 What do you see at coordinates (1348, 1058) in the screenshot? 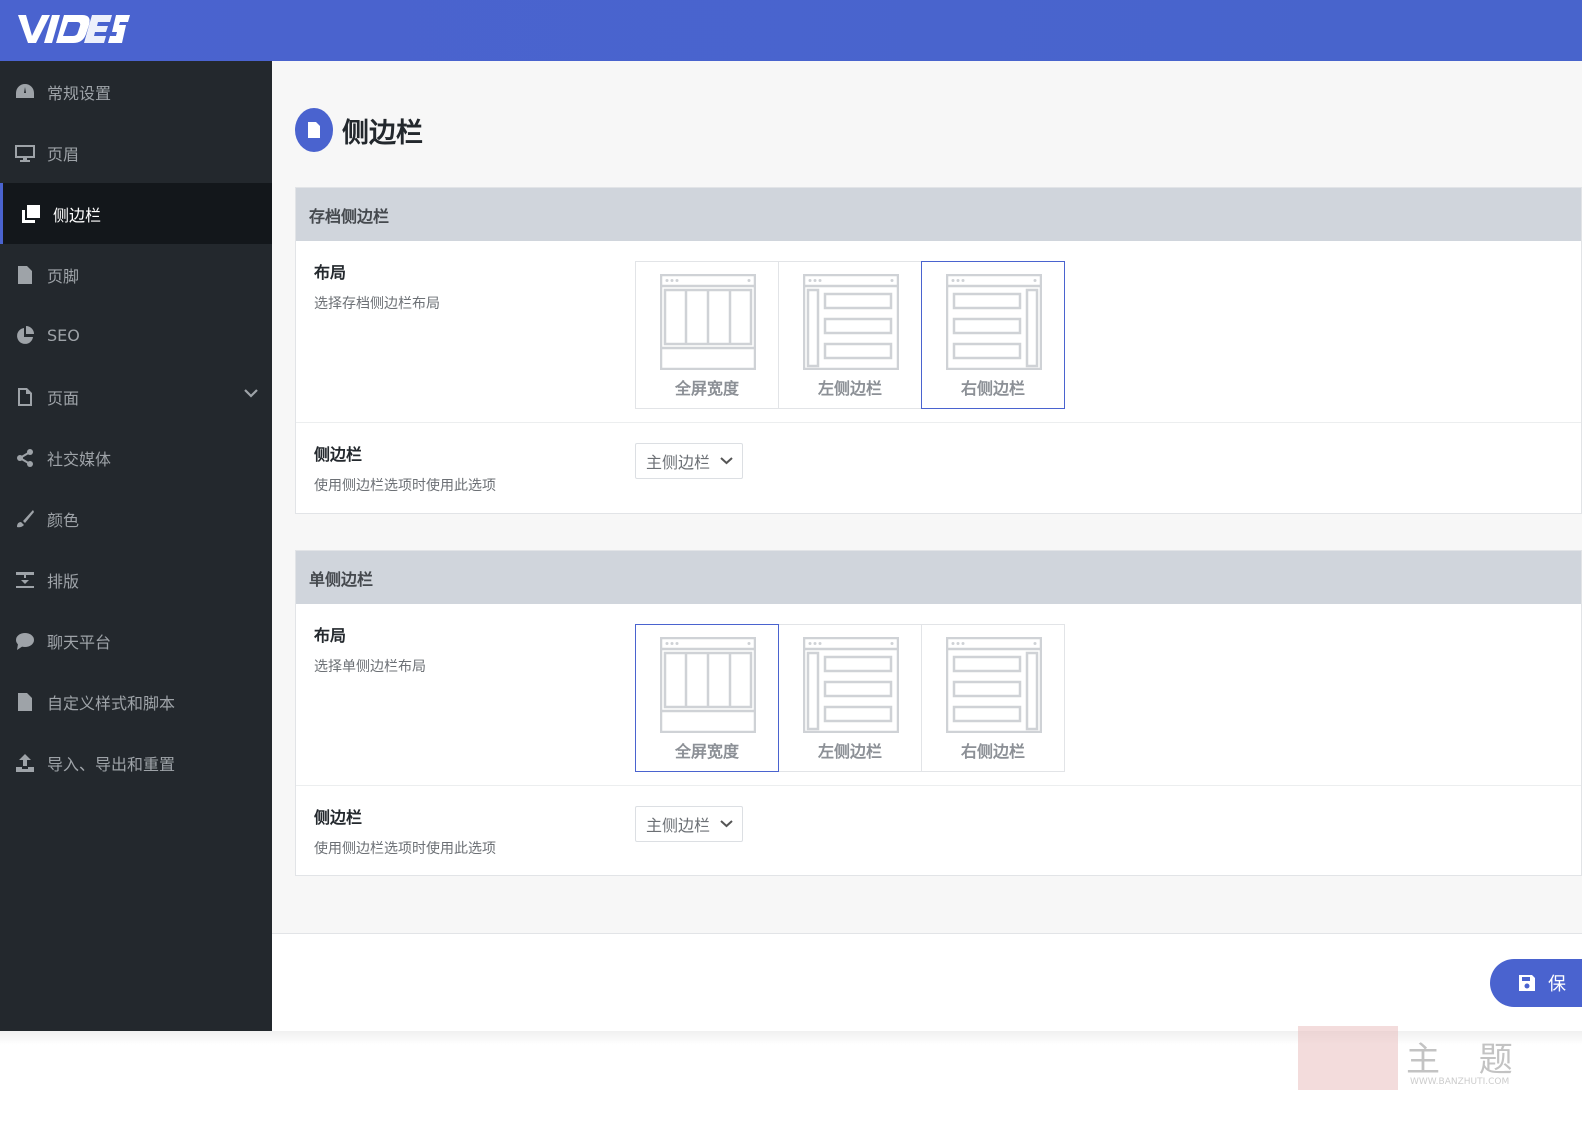
I see `watermark-seal` at bounding box center [1348, 1058].